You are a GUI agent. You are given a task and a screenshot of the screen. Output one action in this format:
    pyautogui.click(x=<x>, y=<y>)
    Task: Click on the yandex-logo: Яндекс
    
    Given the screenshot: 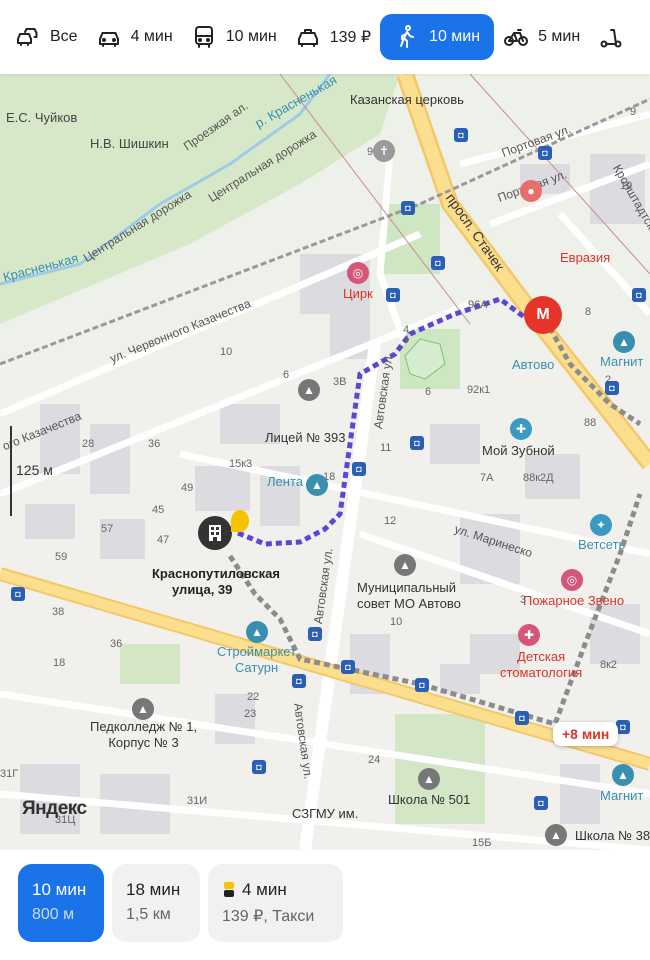 What is the action you would take?
    pyautogui.click(x=54, y=808)
    